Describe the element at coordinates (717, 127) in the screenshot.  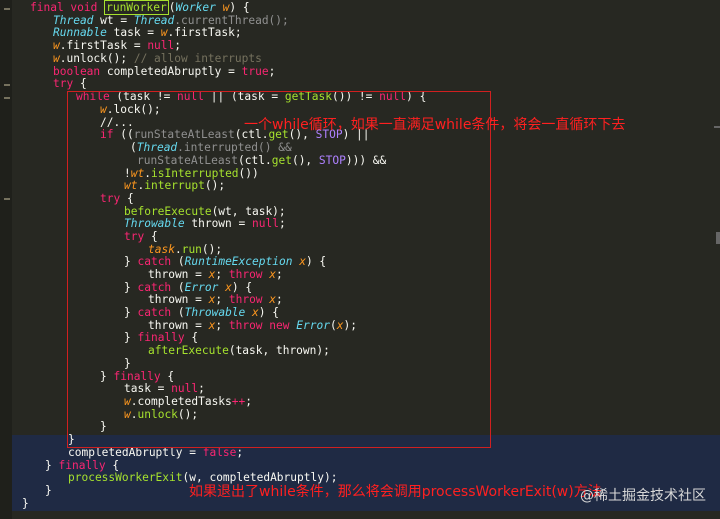
I see `scrollbar-marker` at that location.